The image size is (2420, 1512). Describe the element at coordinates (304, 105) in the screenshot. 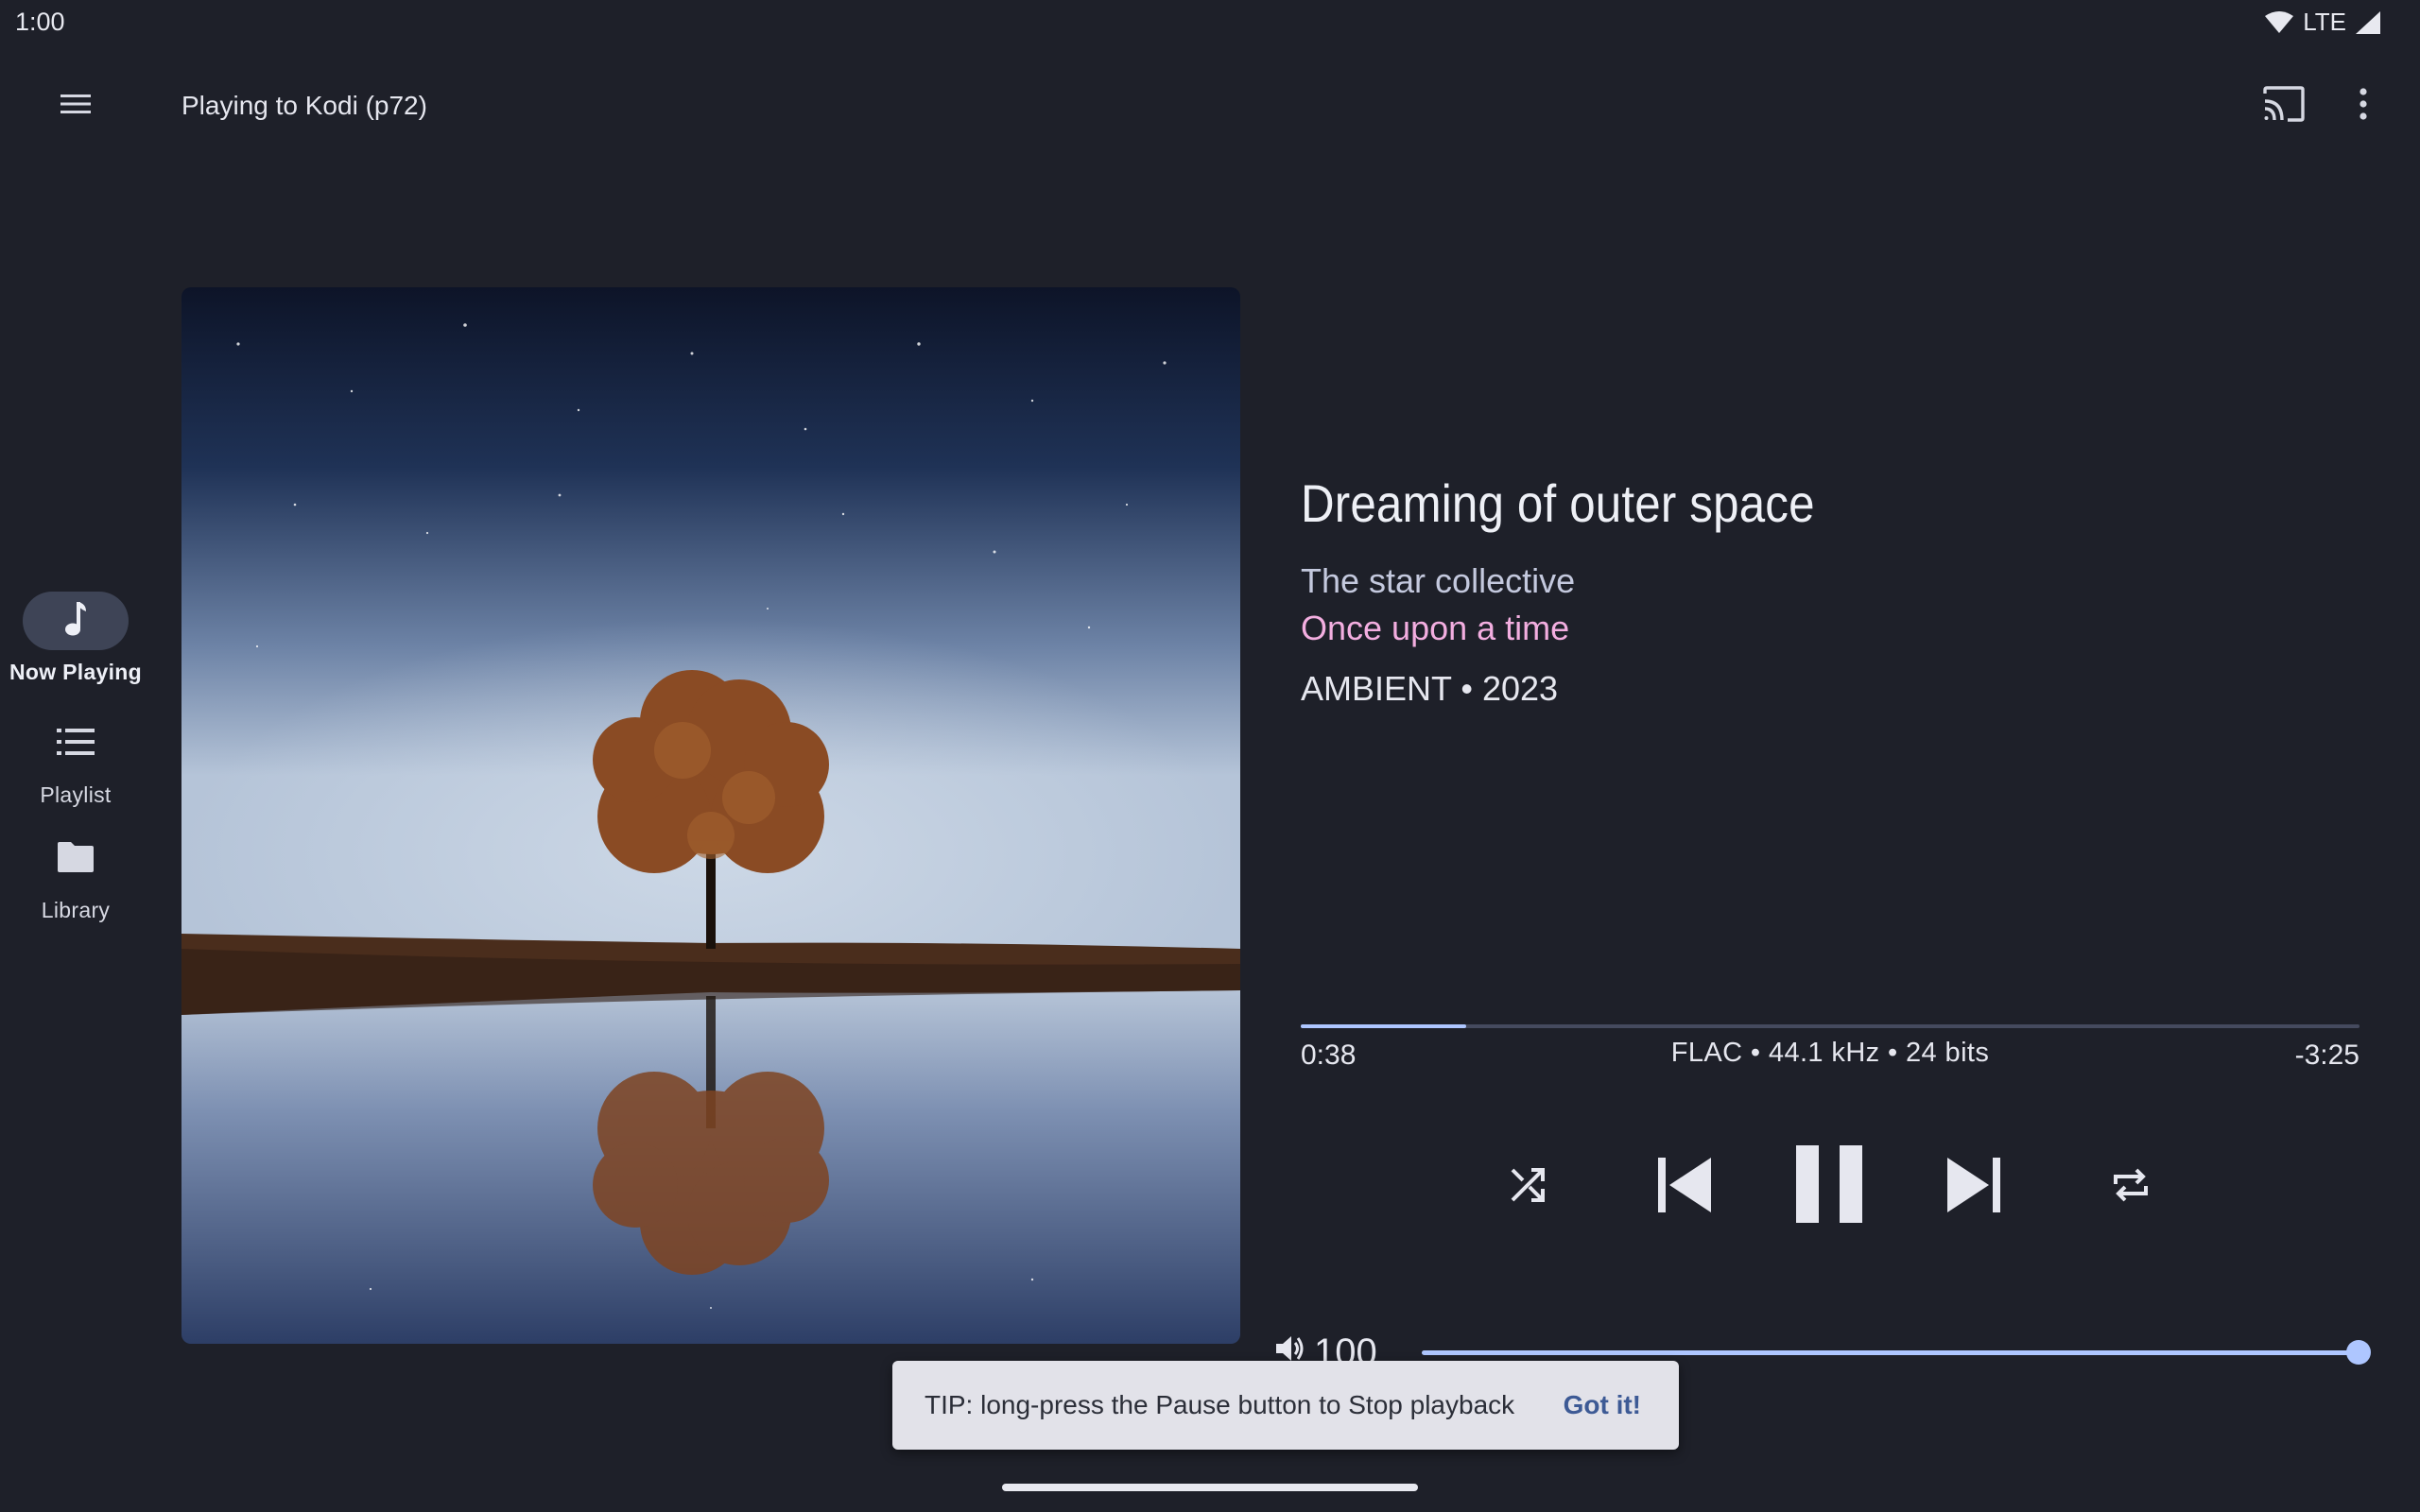

I see `page-title: Playing to Kodi (p72)` at that location.